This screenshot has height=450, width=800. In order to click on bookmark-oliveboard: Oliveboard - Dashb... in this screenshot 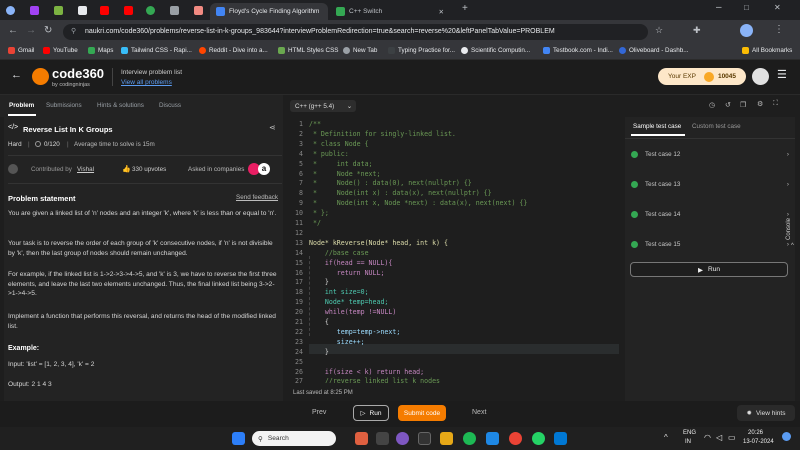, I will do `click(654, 50)`.